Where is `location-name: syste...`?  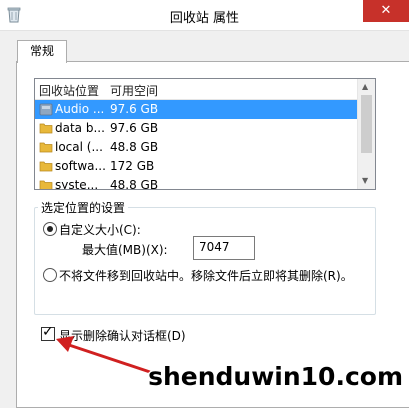
location-name: syste... is located at coordinates (77, 184).